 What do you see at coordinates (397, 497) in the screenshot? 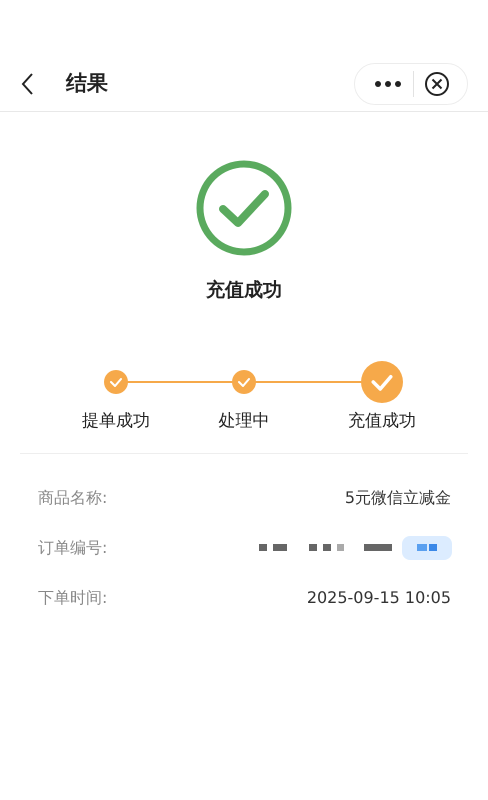
I see `detail-value: 5元微信立减金` at bounding box center [397, 497].